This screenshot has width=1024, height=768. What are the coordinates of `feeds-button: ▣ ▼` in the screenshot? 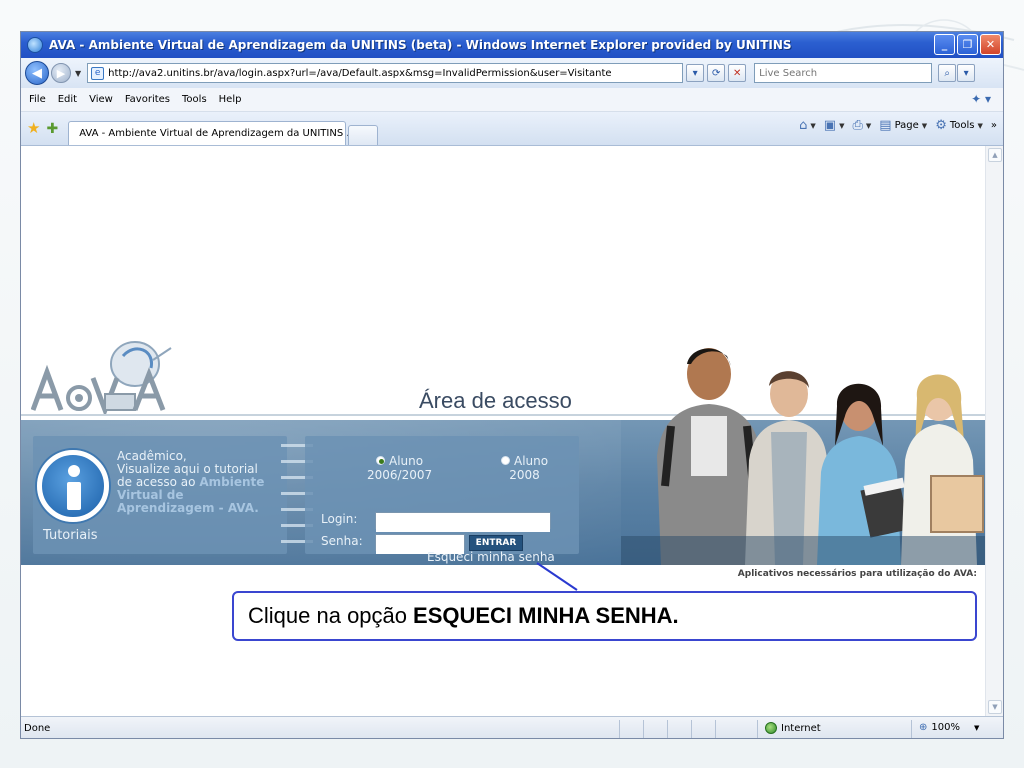 It's located at (834, 125).